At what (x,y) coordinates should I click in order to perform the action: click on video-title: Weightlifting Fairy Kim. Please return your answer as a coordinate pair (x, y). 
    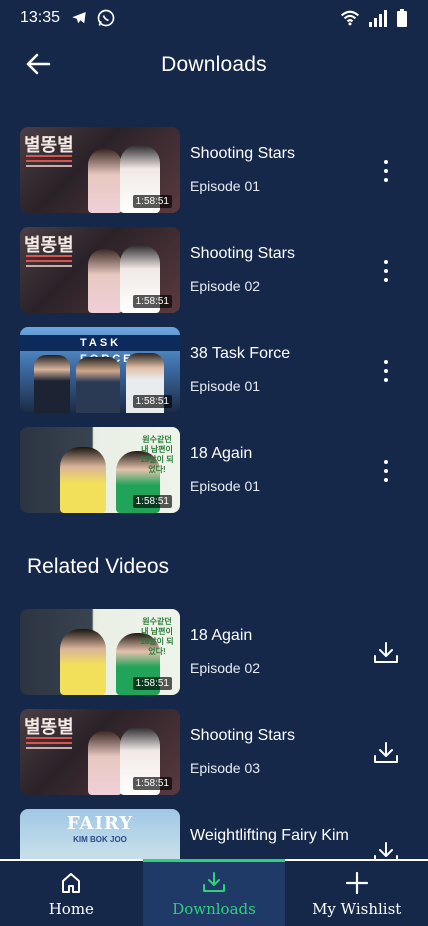
    Looking at the image, I should click on (269, 835).